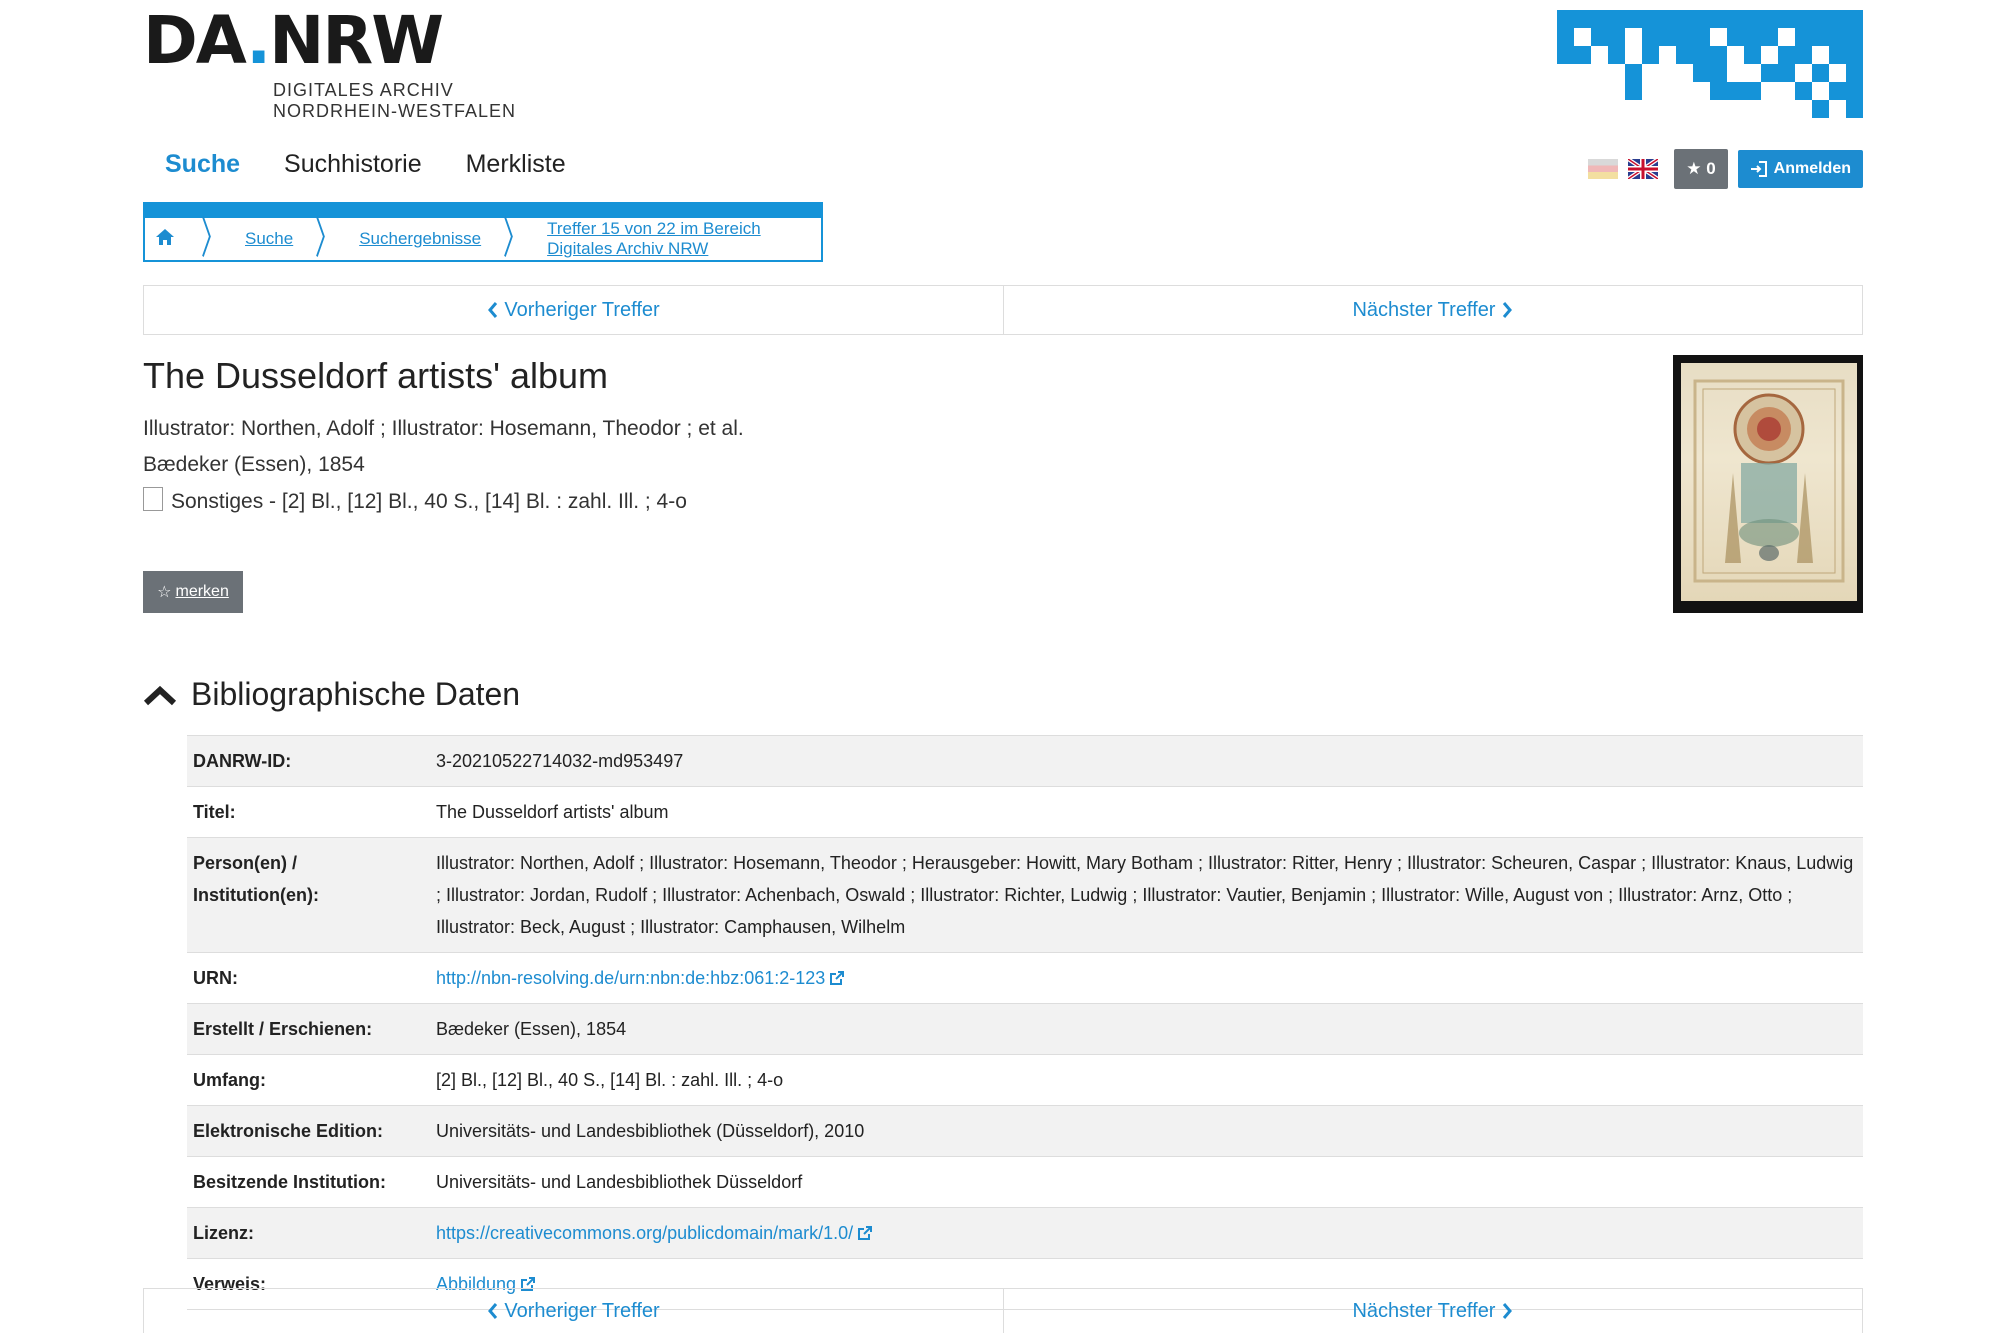  What do you see at coordinates (308, 895) in the screenshot?
I see `field-label: Person(en) / Institution(en):` at bounding box center [308, 895].